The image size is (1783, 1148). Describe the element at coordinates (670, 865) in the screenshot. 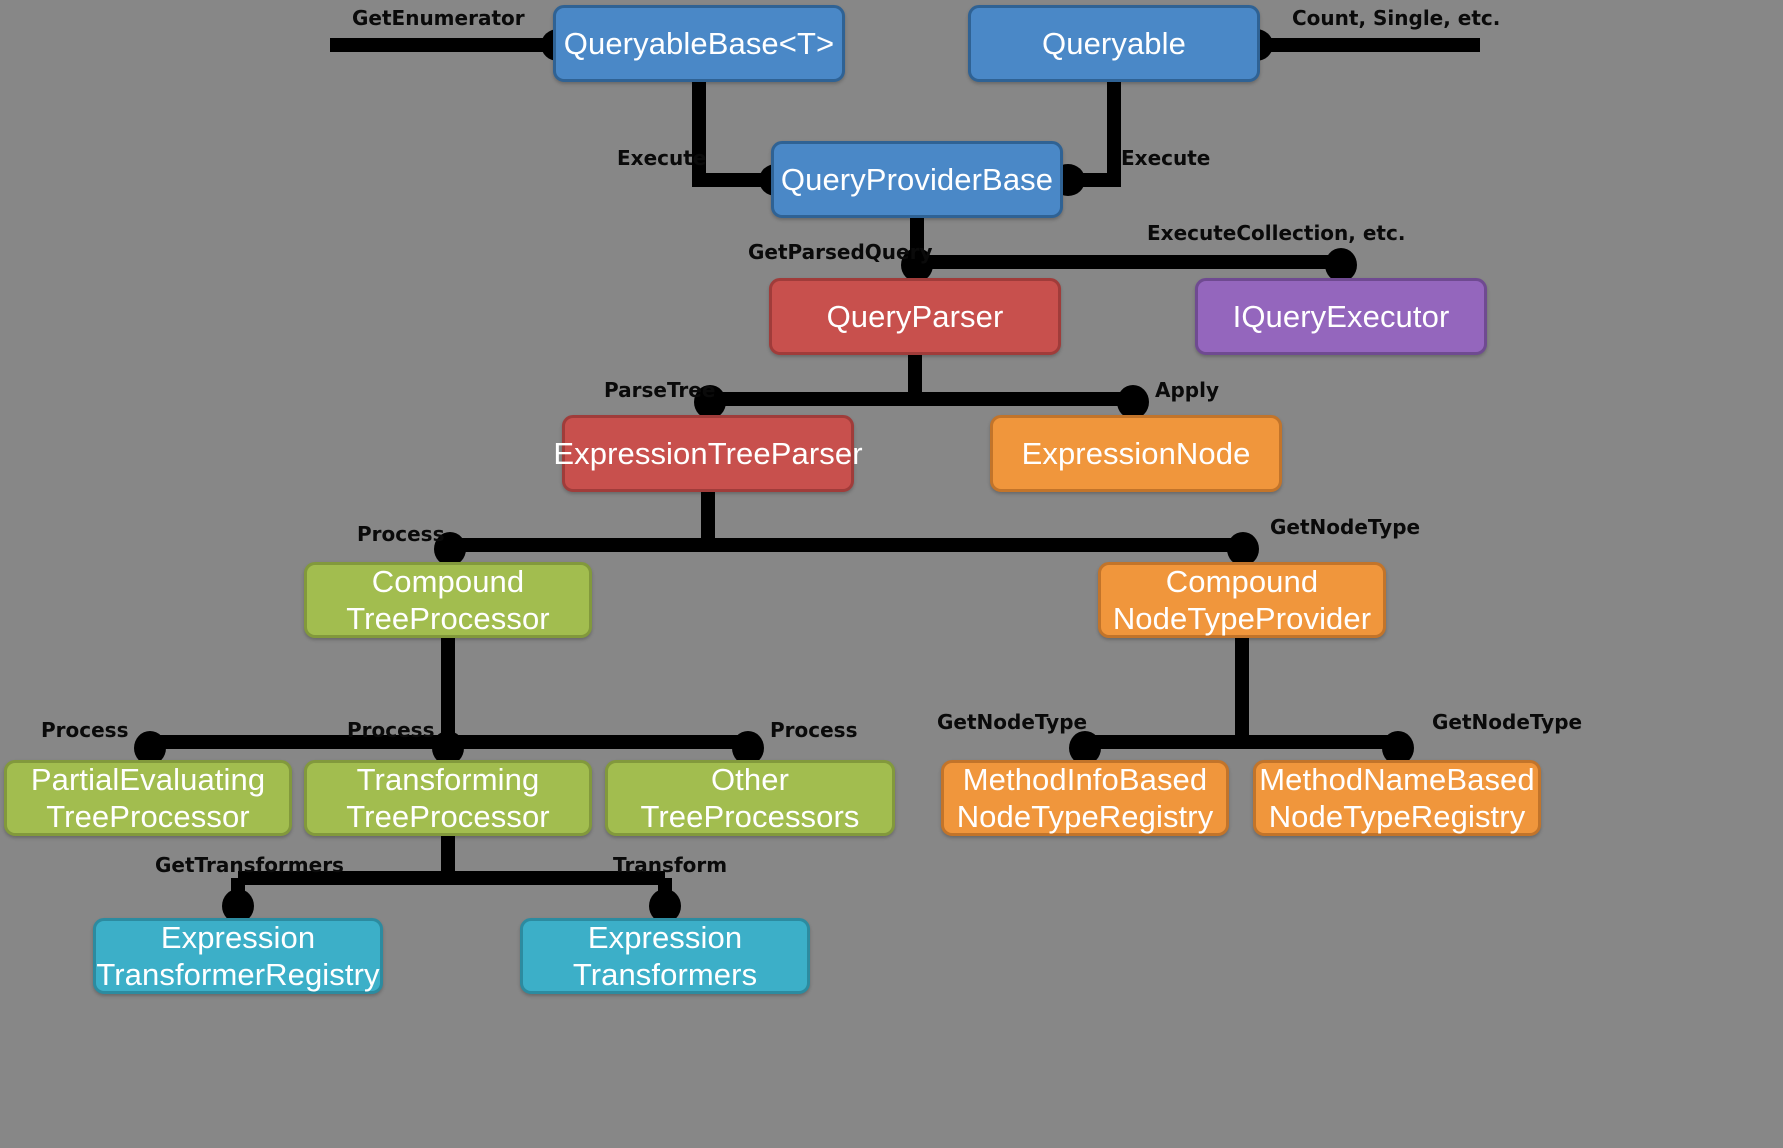

I see `edge-label-transform: Transform` at that location.